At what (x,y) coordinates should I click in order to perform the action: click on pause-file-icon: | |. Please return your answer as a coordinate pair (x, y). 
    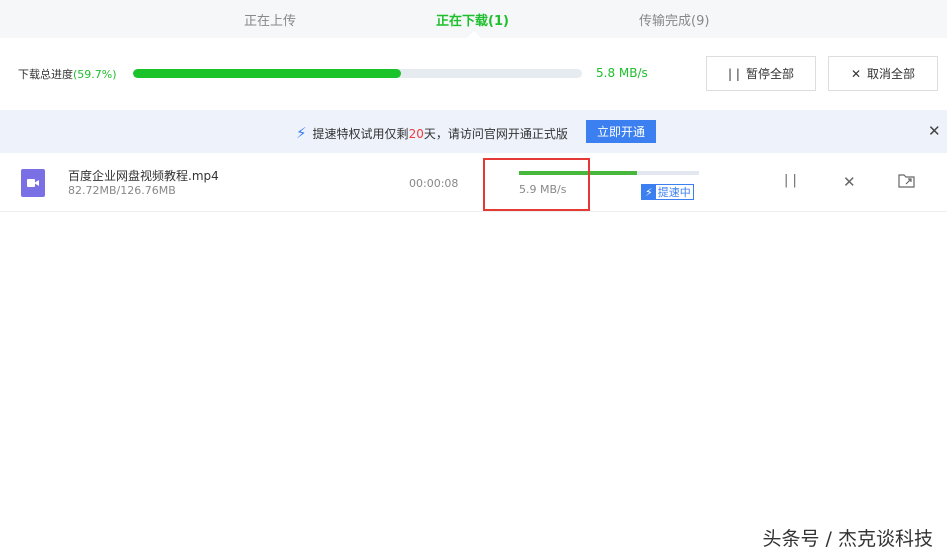
    Looking at the image, I should click on (790, 180).